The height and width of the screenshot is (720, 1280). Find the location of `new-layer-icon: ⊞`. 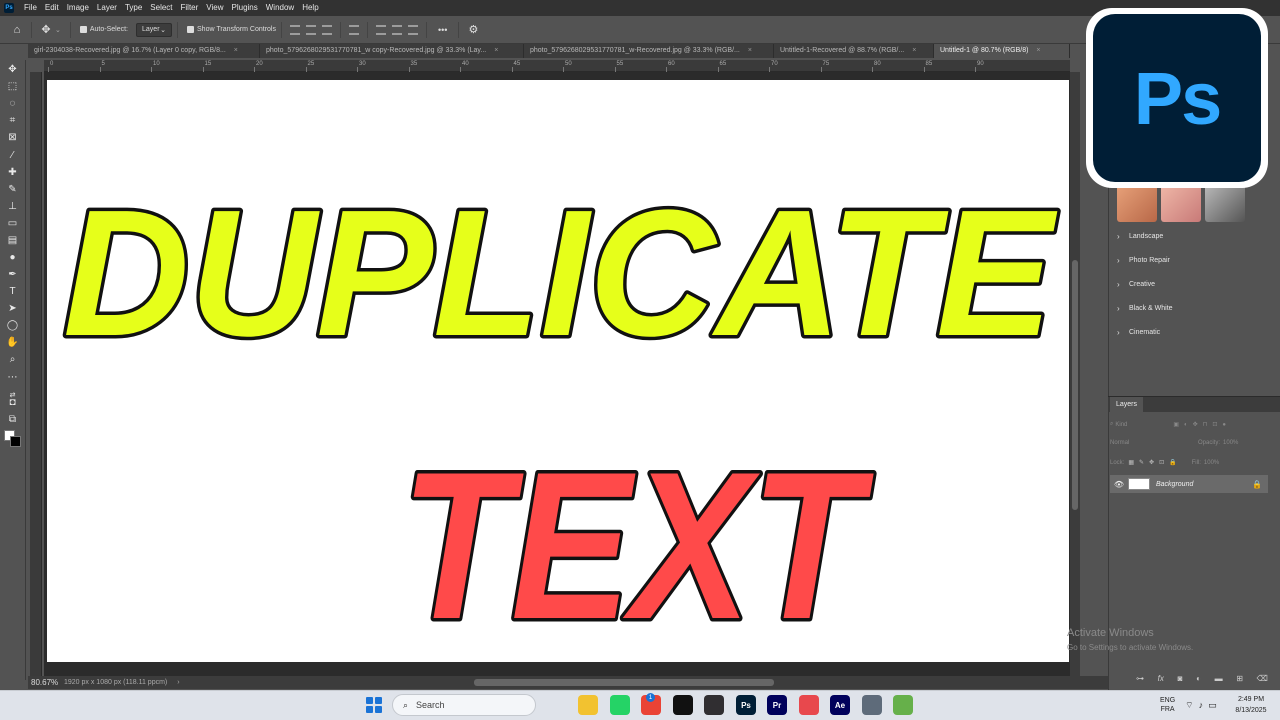

new-layer-icon: ⊞ is located at coordinates (1239, 680).